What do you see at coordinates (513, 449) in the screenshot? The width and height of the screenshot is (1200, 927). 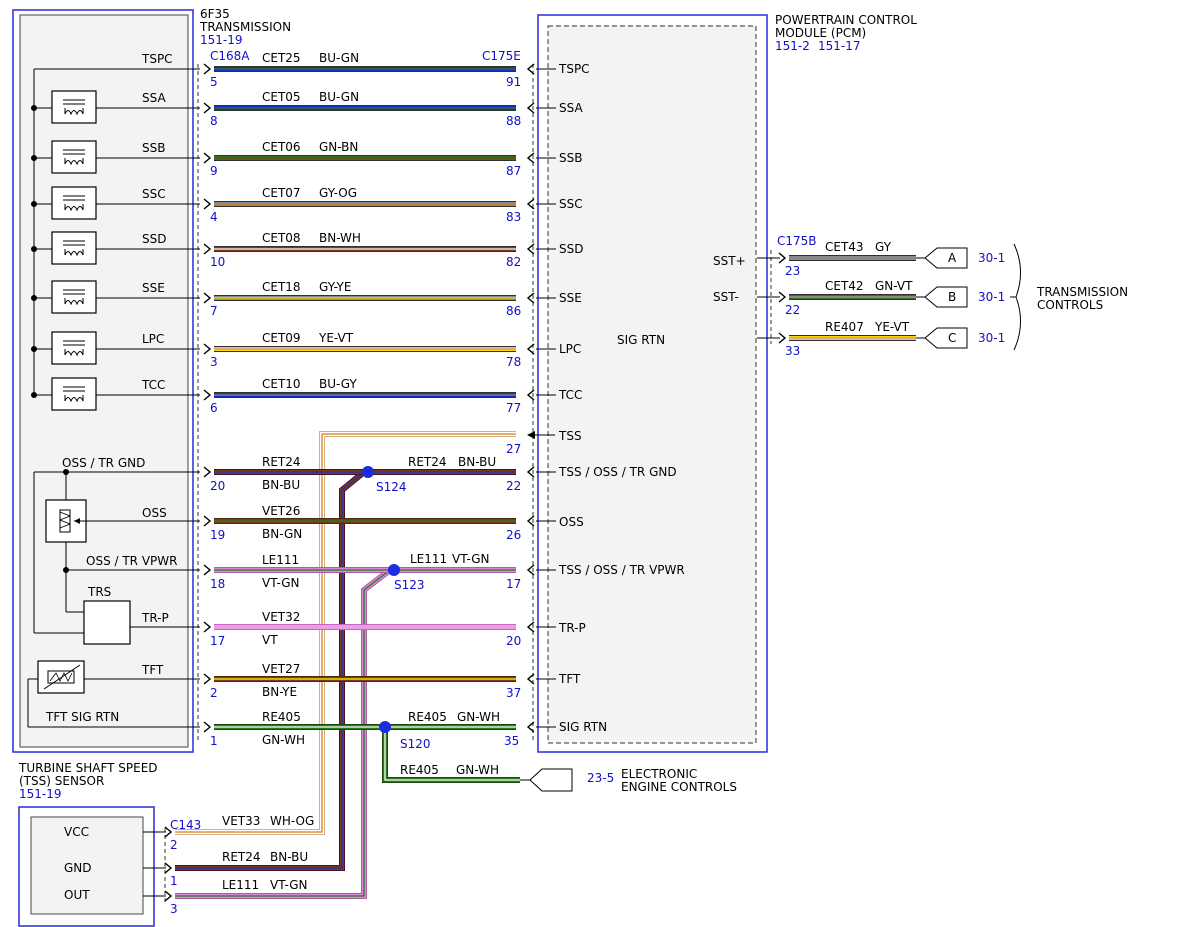 I see `pcm-pin-27: 27` at bounding box center [513, 449].